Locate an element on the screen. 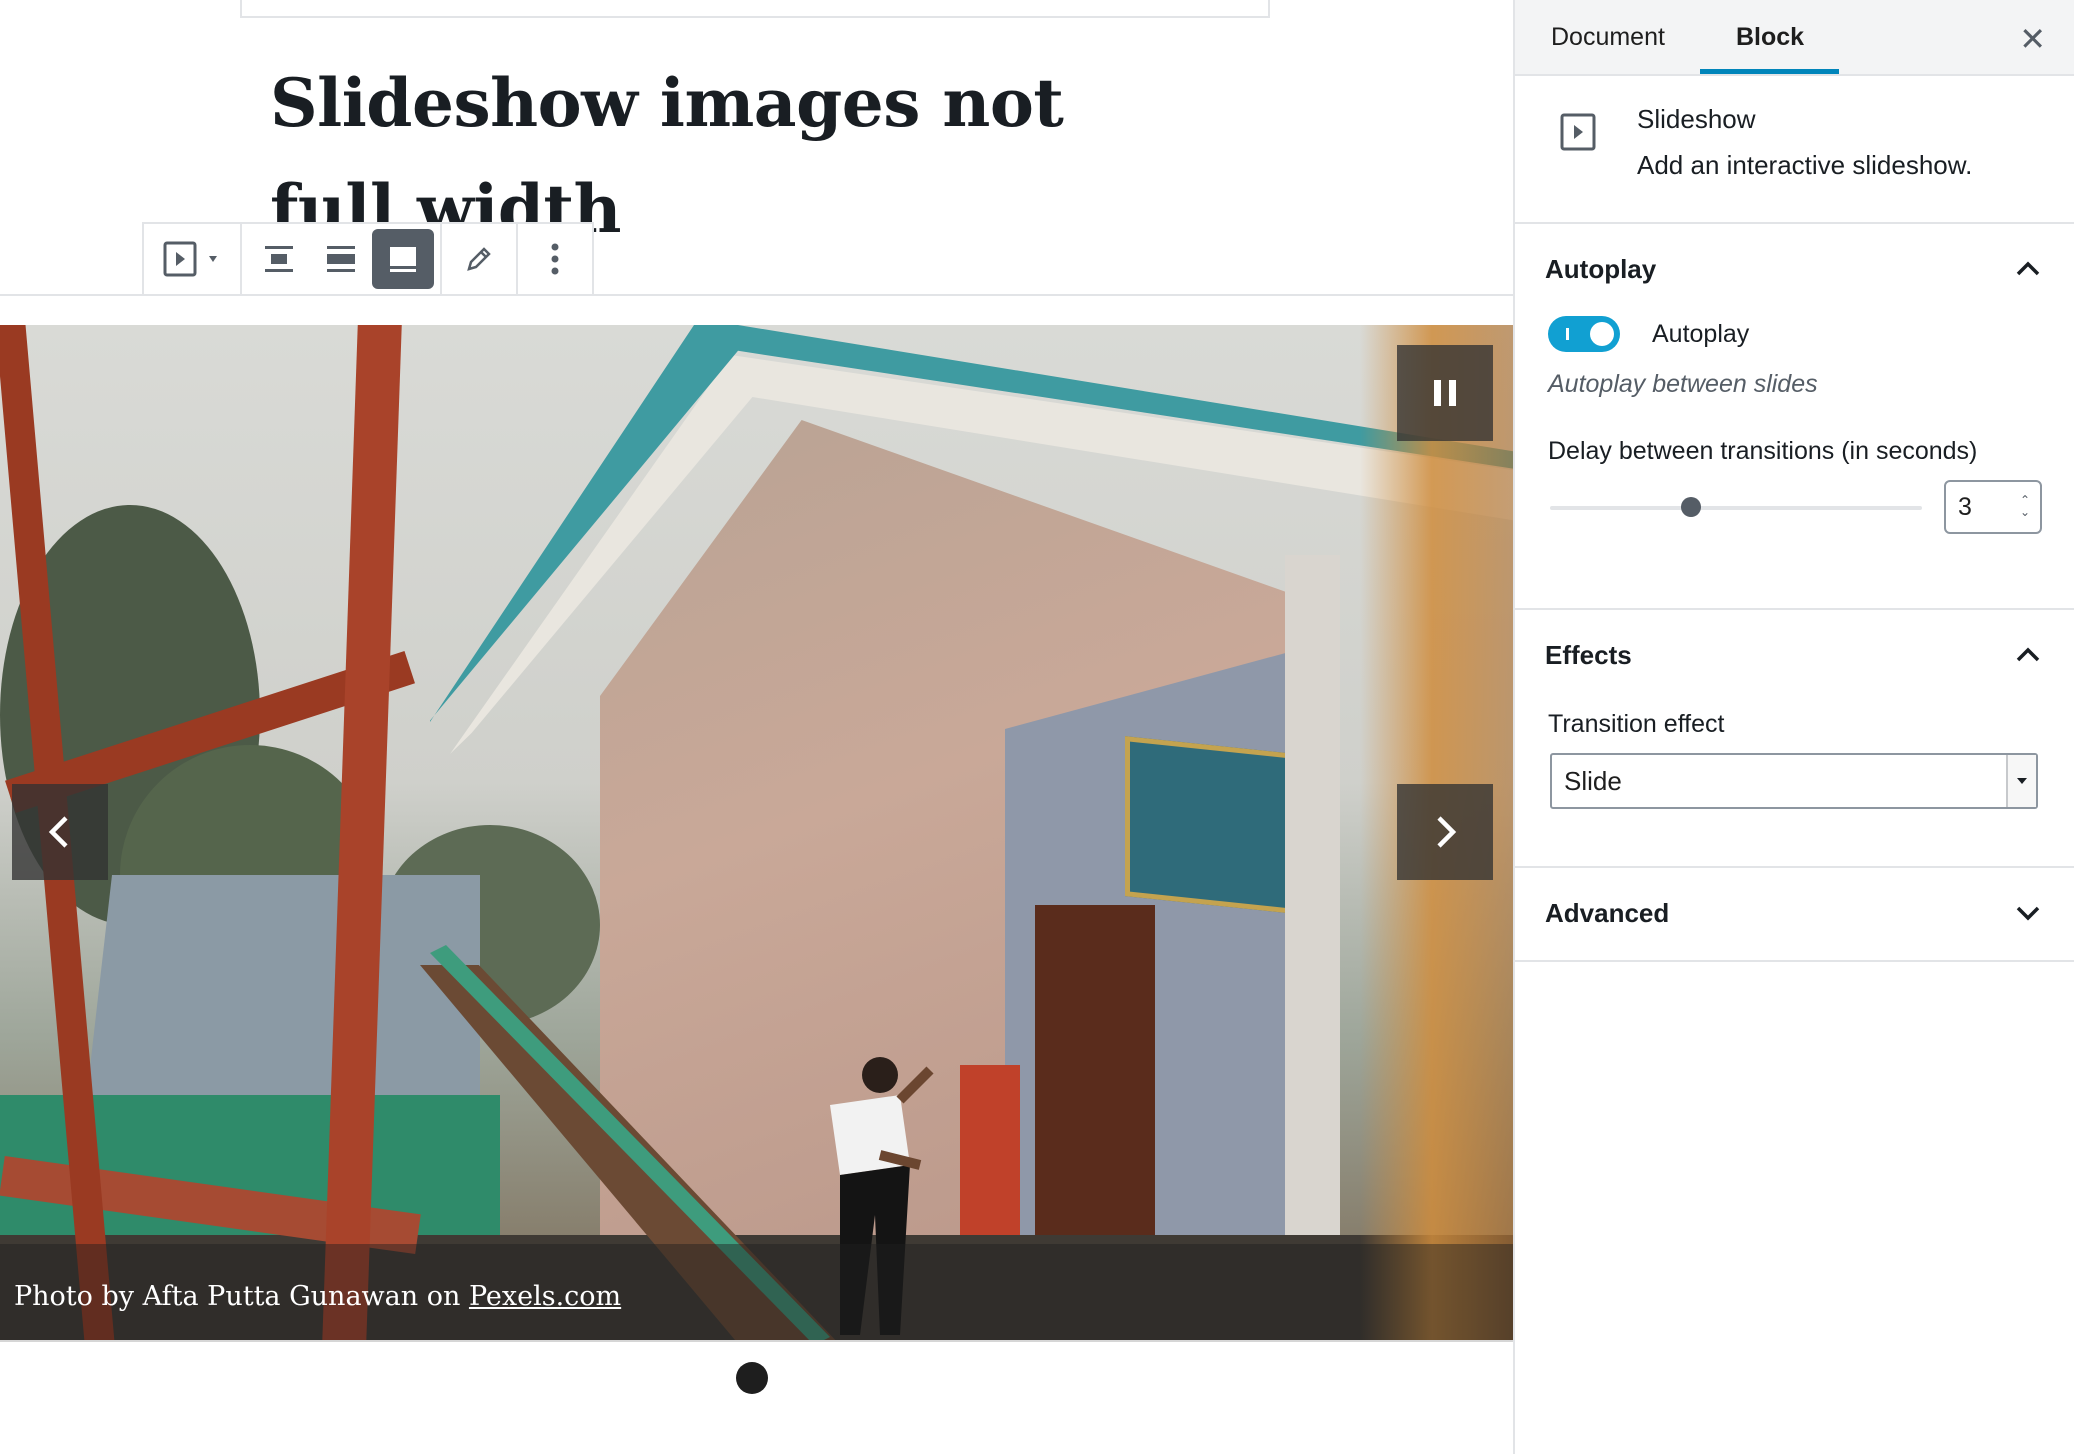  autoplay-help-text: Autoplay between slides is located at coordinates (1683, 384).